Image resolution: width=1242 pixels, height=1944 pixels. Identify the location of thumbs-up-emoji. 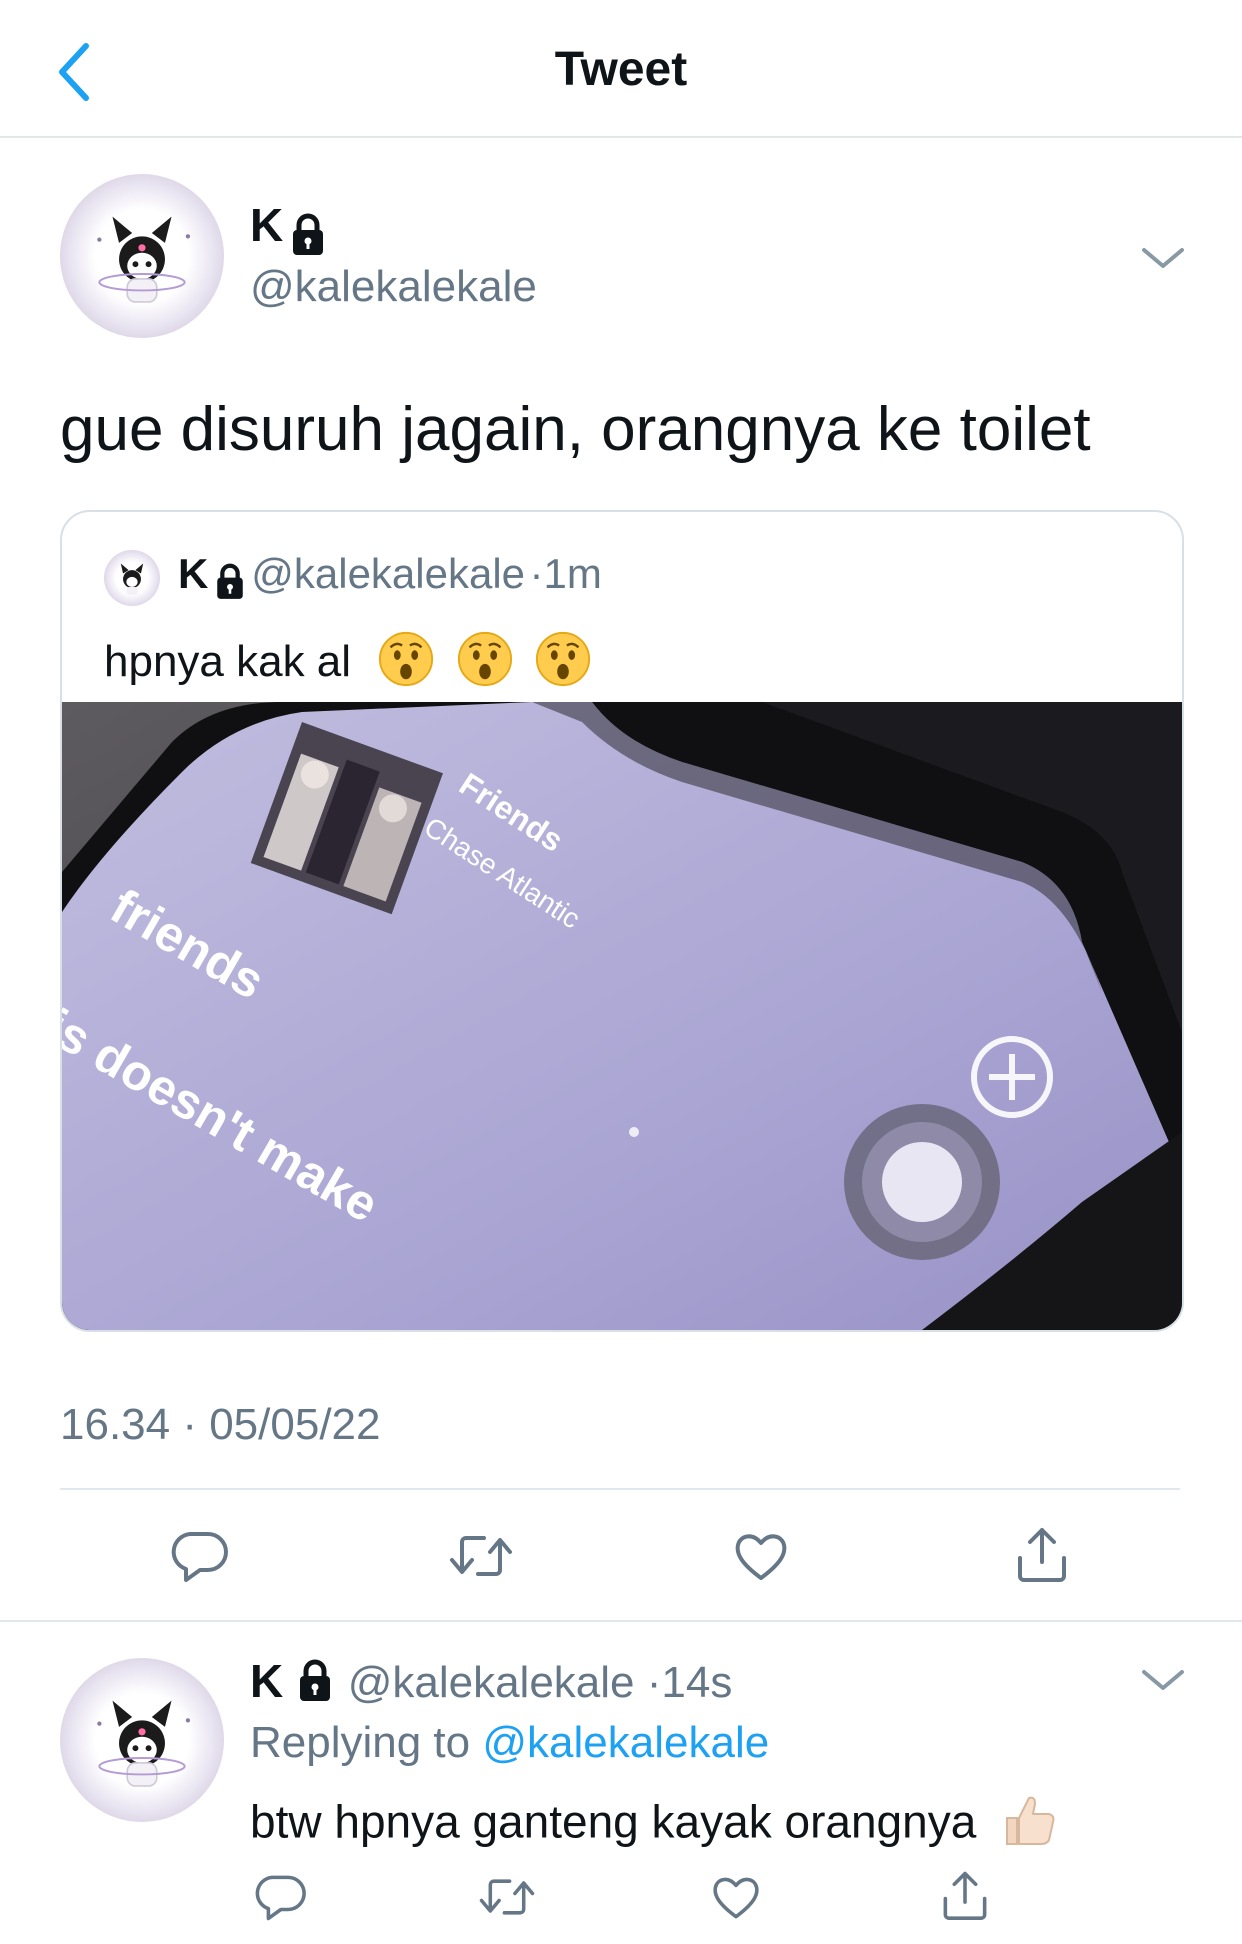
(1029, 1825).